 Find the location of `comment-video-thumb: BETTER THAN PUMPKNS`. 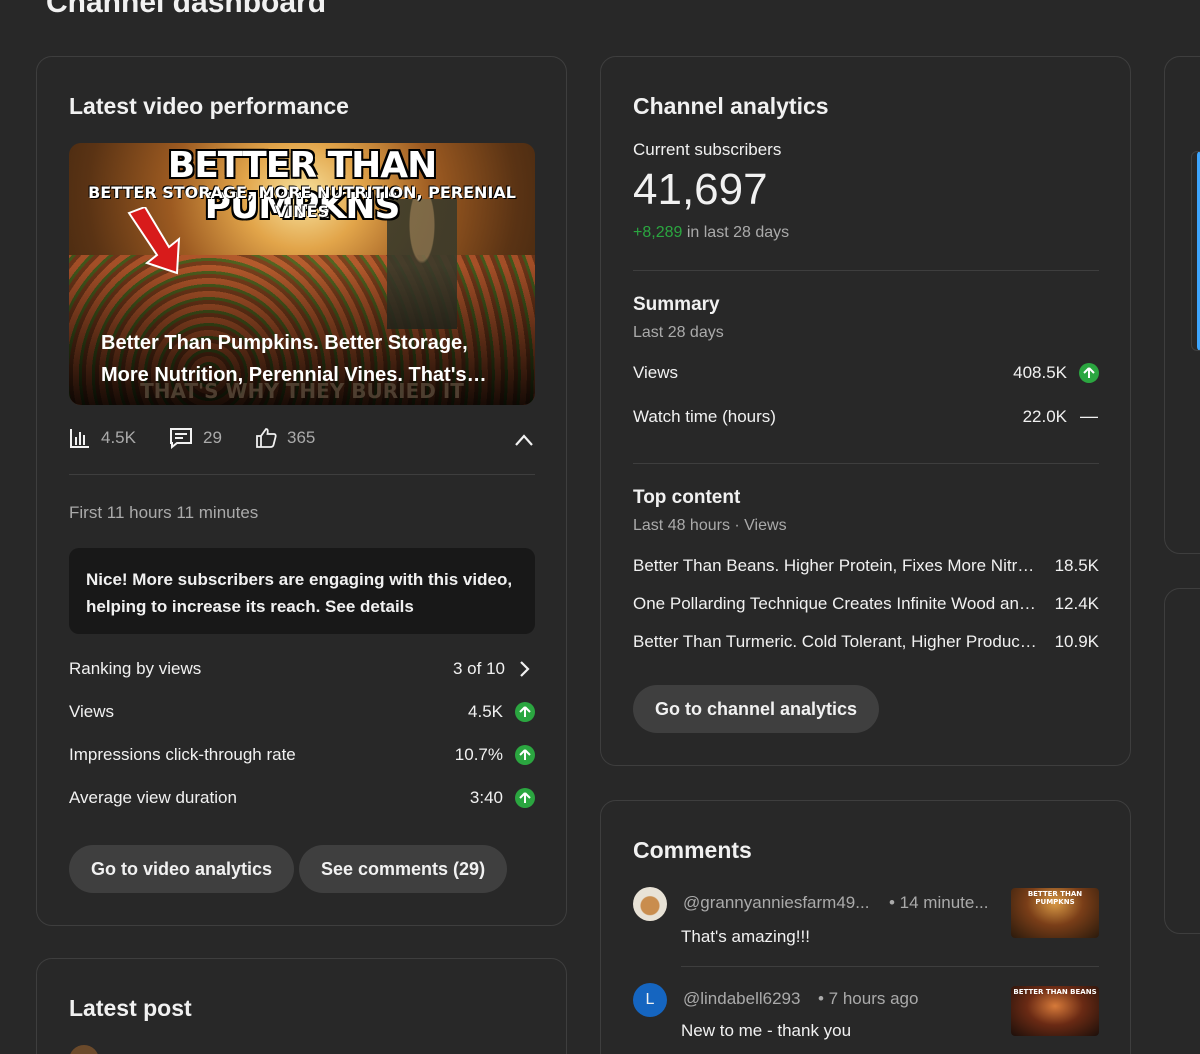

comment-video-thumb: BETTER THAN PUMPKNS is located at coordinates (1055, 913).